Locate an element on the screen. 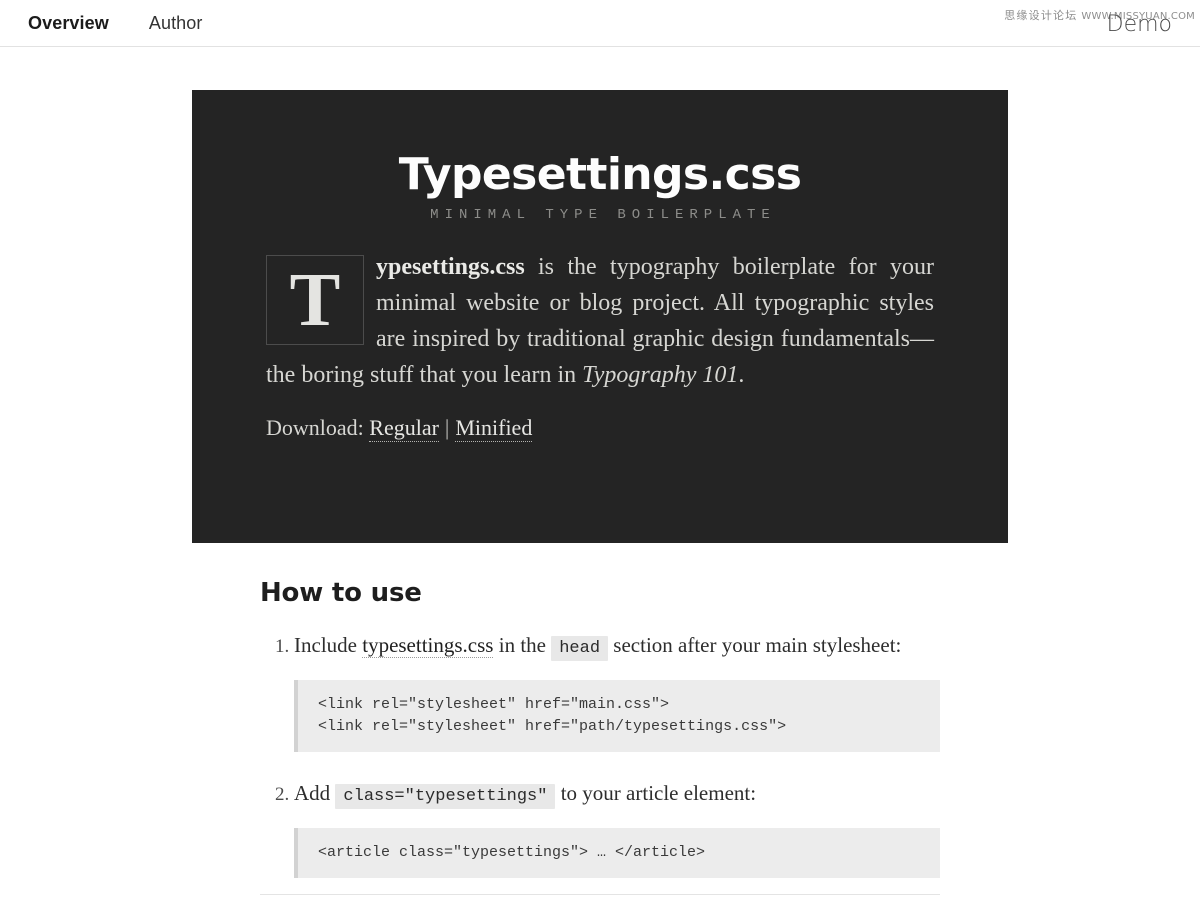 This screenshot has height=904, width=1200. step2-text-before: Add is located at coordinates (315, 793).